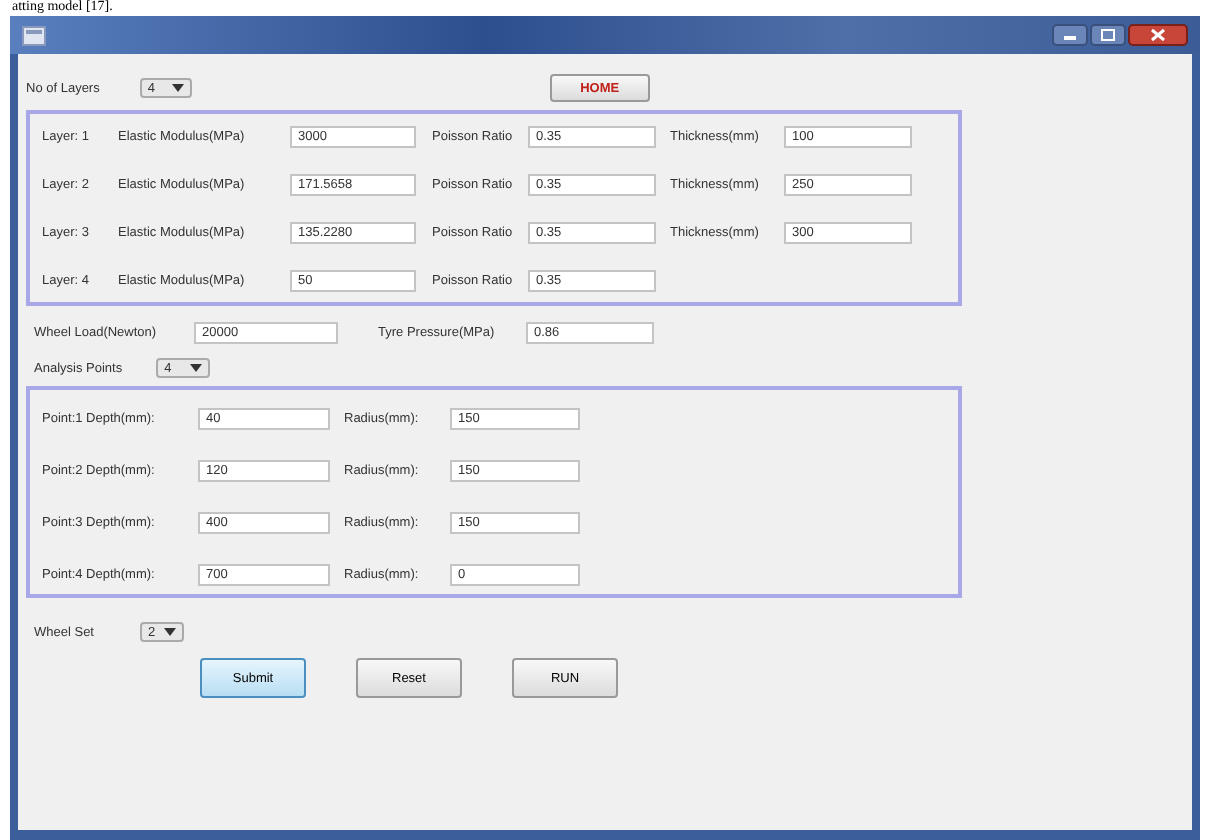 The width and height of the screenshot is (1208, 840). What do you see at coordinates (1158, 35) in the screenshot?
I see `close-icon` at bounding box center [1158, 35].